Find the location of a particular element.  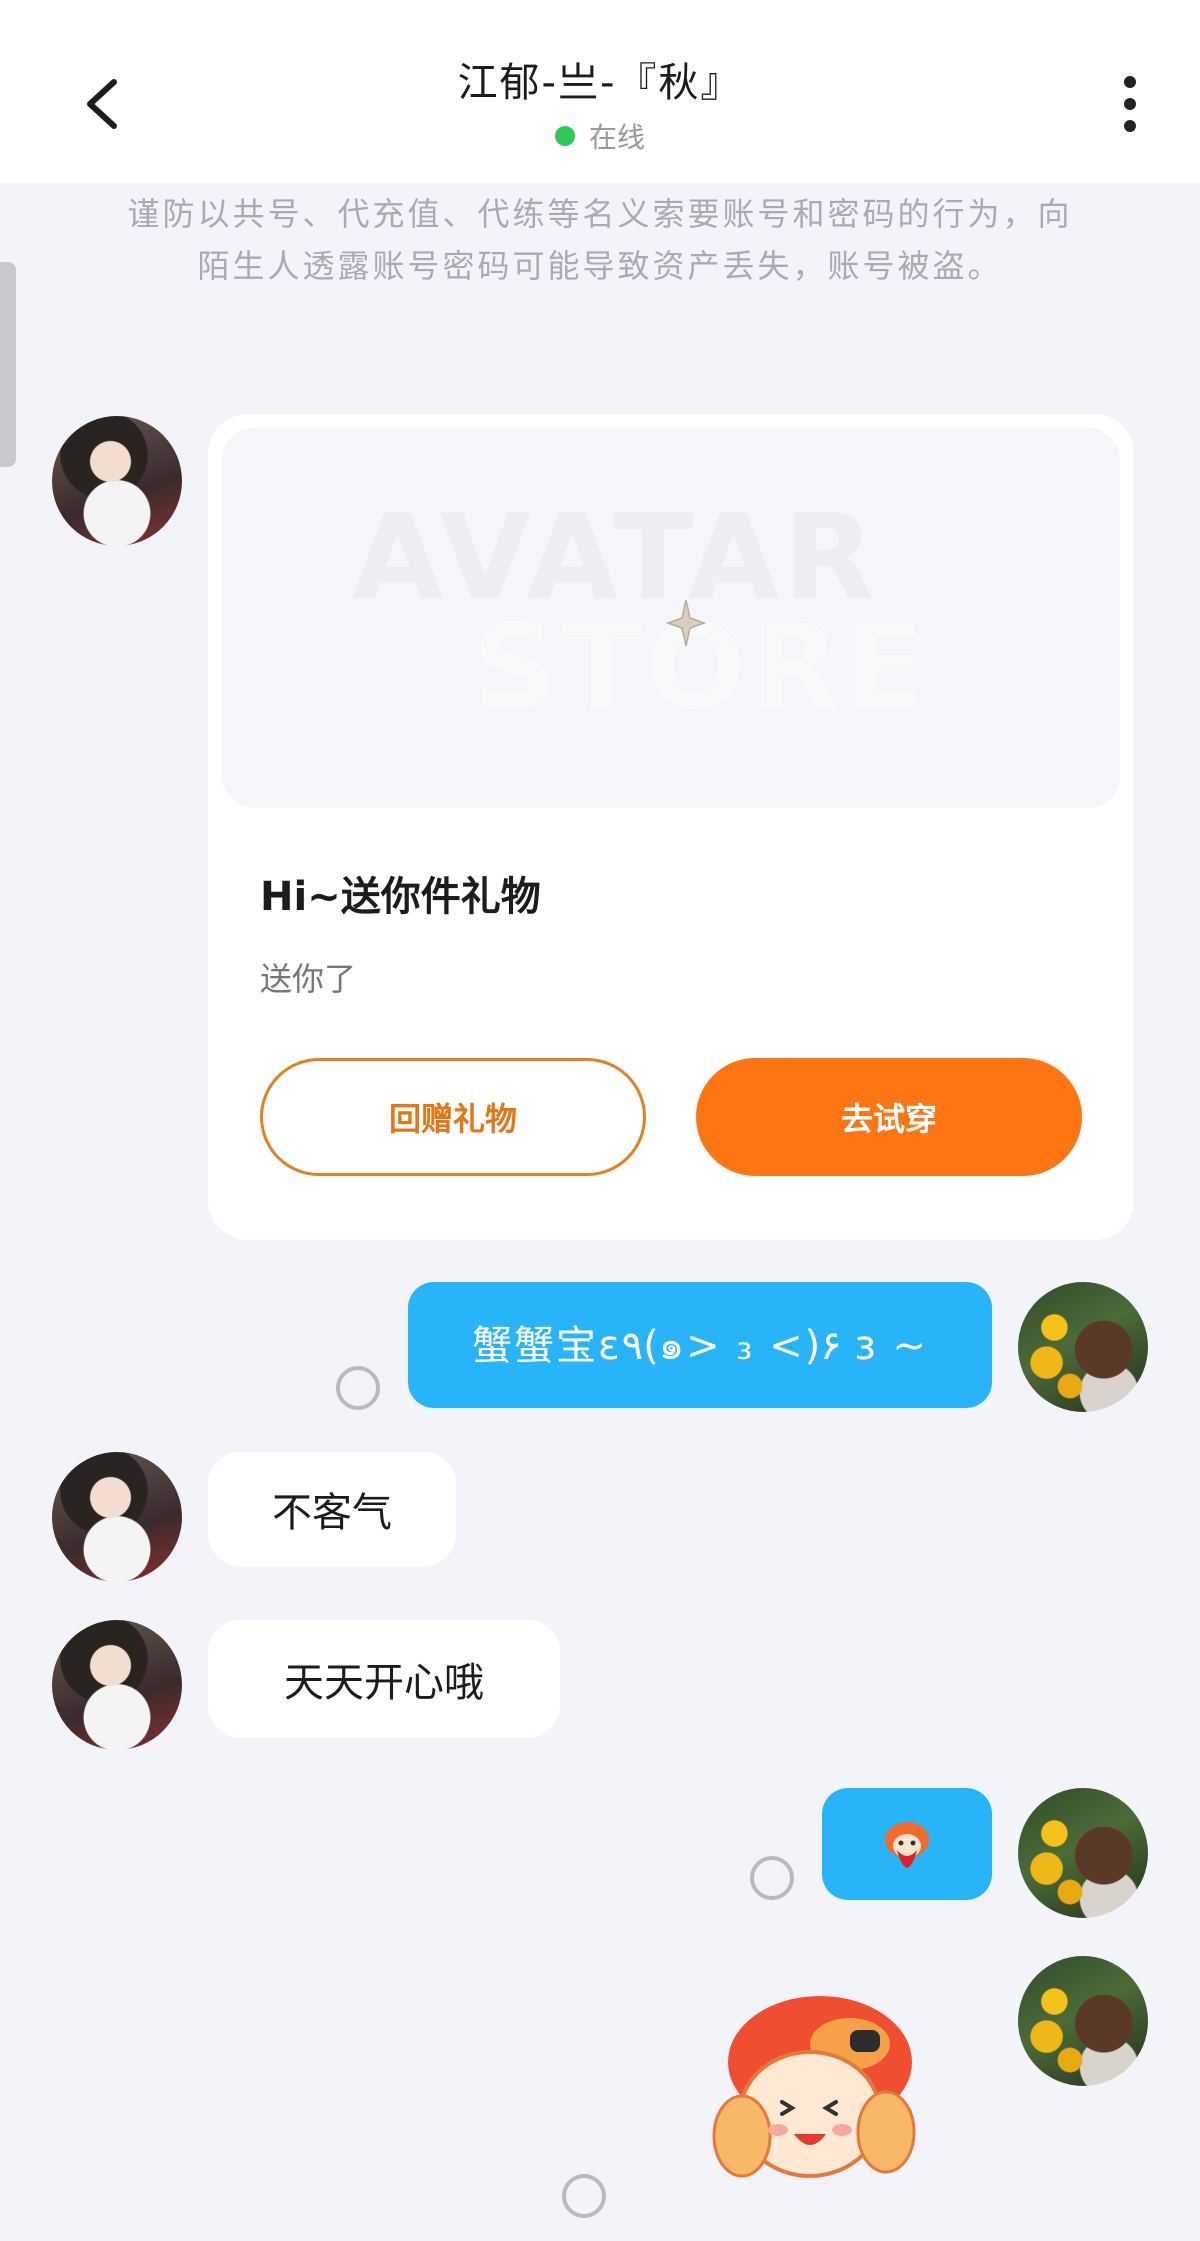

online-status-label: 在线 is located at coordinates (616, 137).